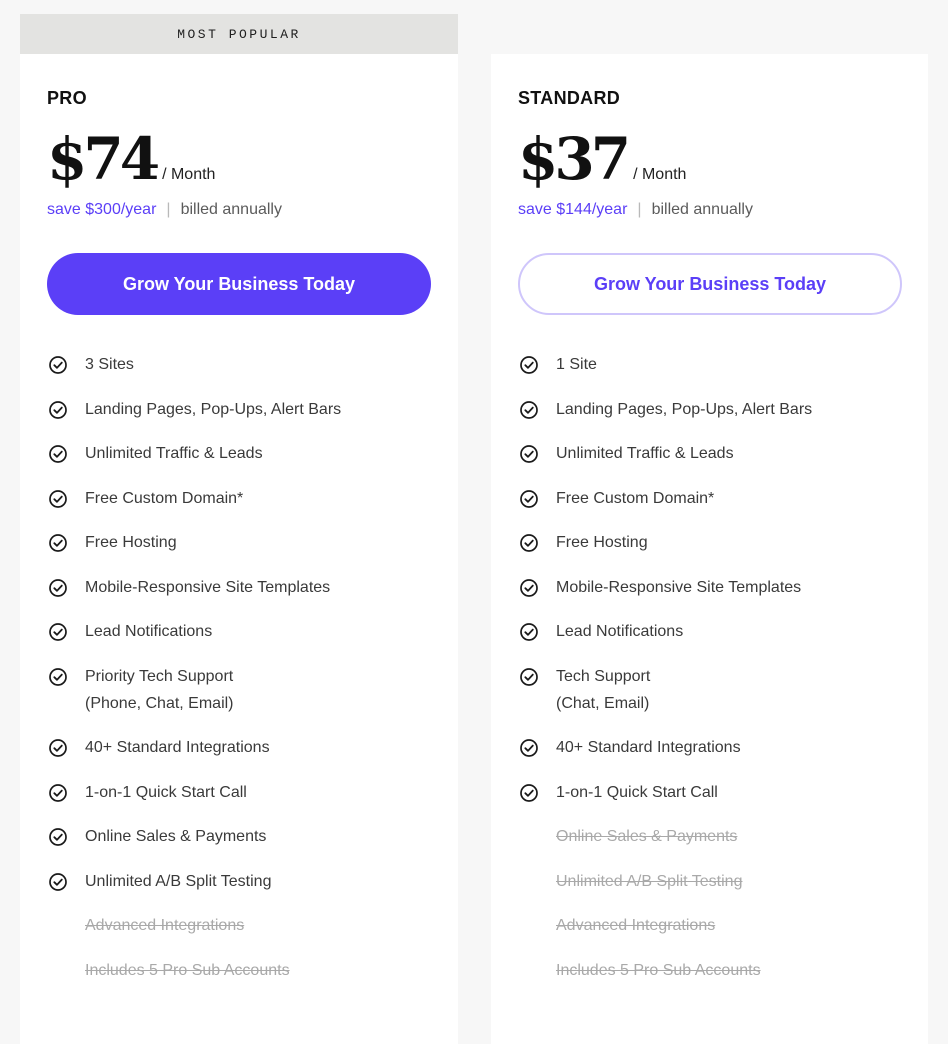 The image size is (948, 1044). Describe the element at coordinates (239, 34) in the screenshot. I see `most-popular-banner: MOST POPULAR` at that location.